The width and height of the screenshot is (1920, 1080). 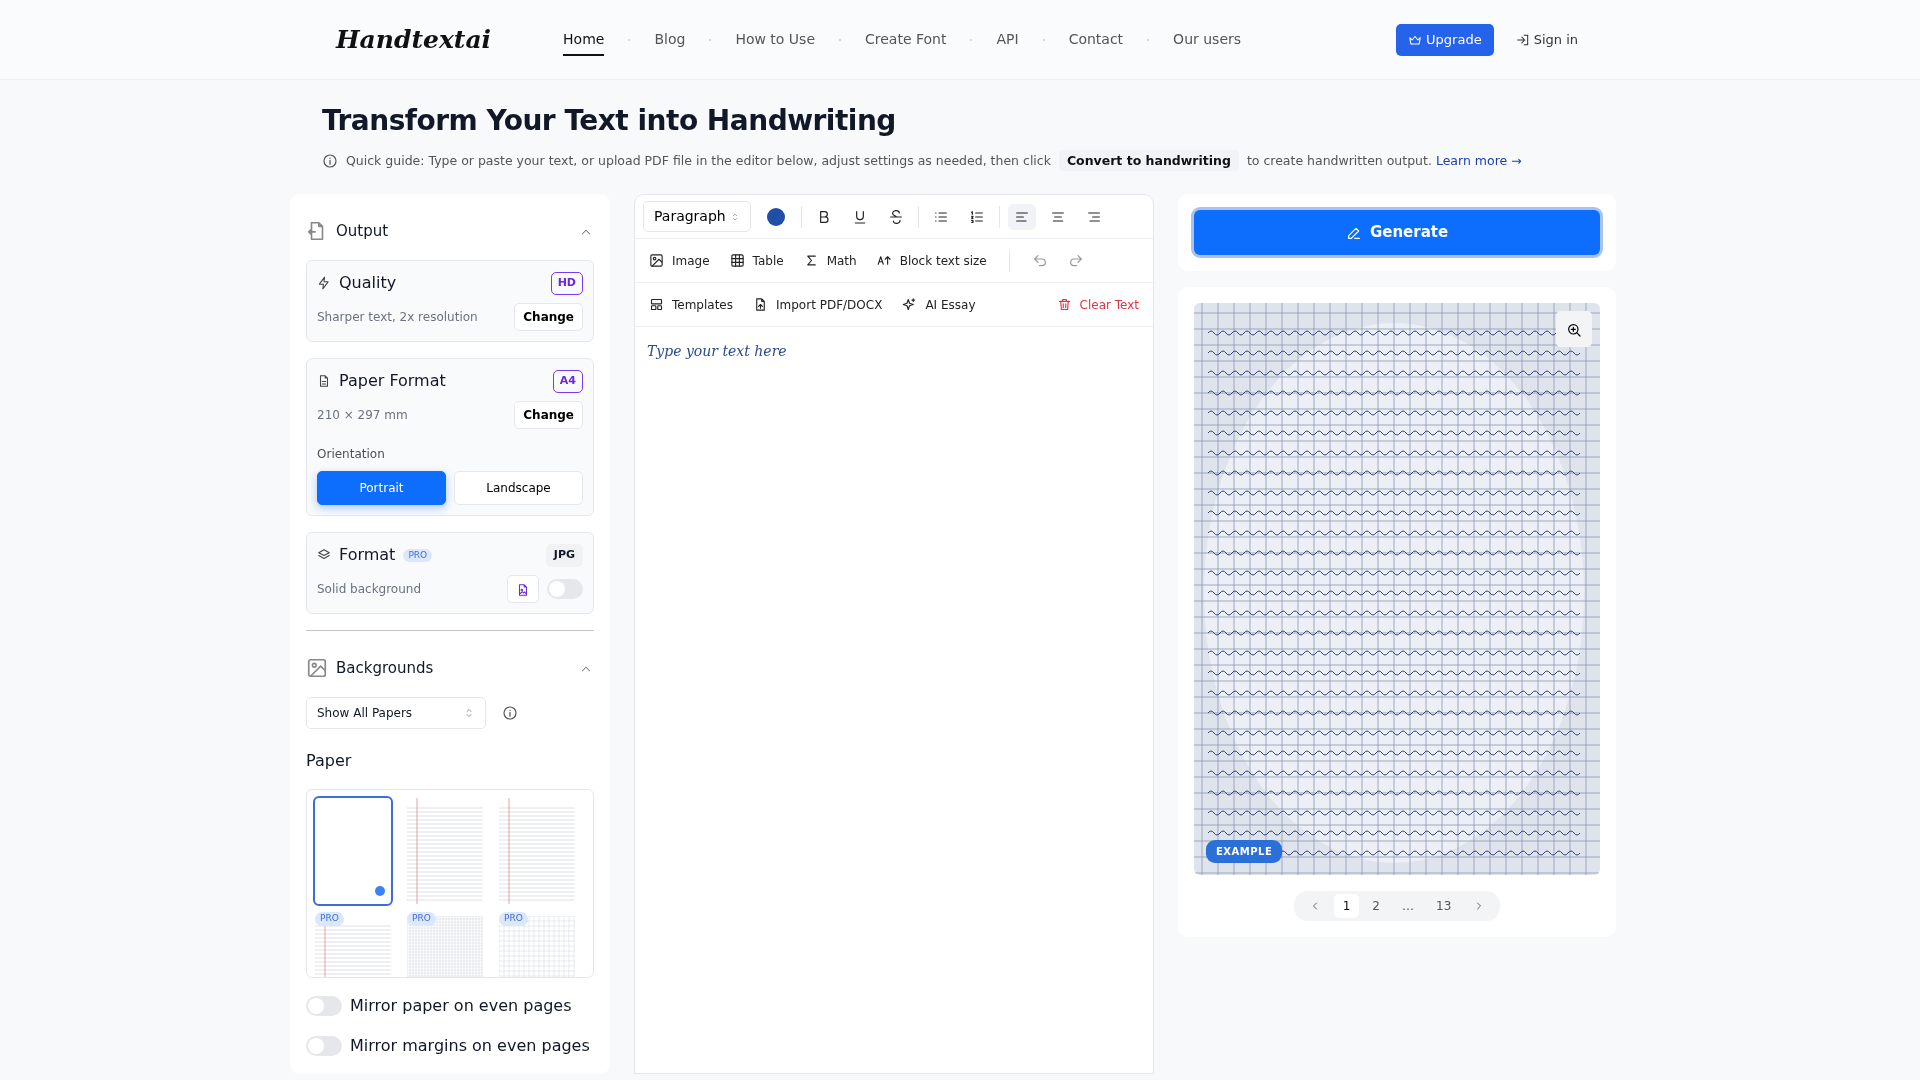 What do you see at coordinates (461, 1006) in the screenshot?
I see `toggle-label: Mirror paper on even pages` at bounding box center [461, 1006].